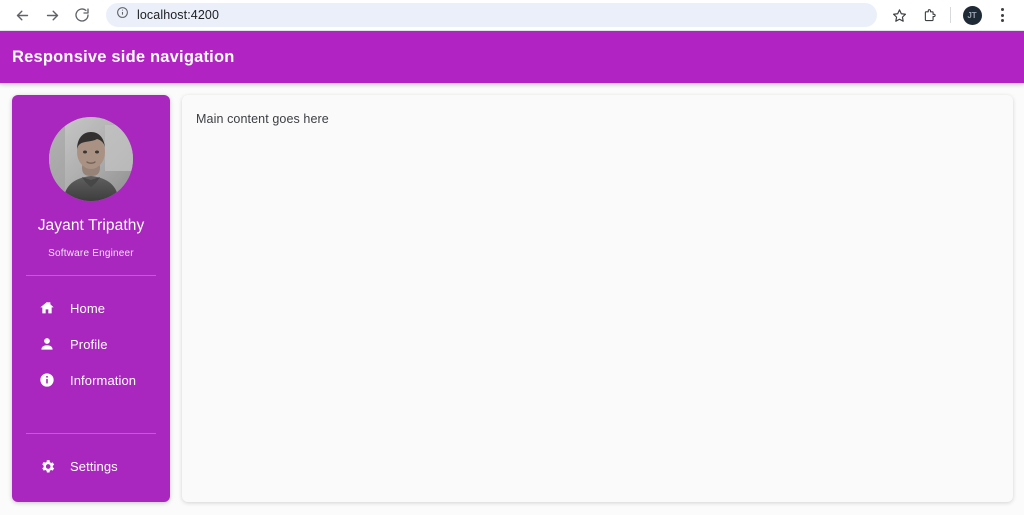  I want to click on avatar: JT, so click(972, 15).